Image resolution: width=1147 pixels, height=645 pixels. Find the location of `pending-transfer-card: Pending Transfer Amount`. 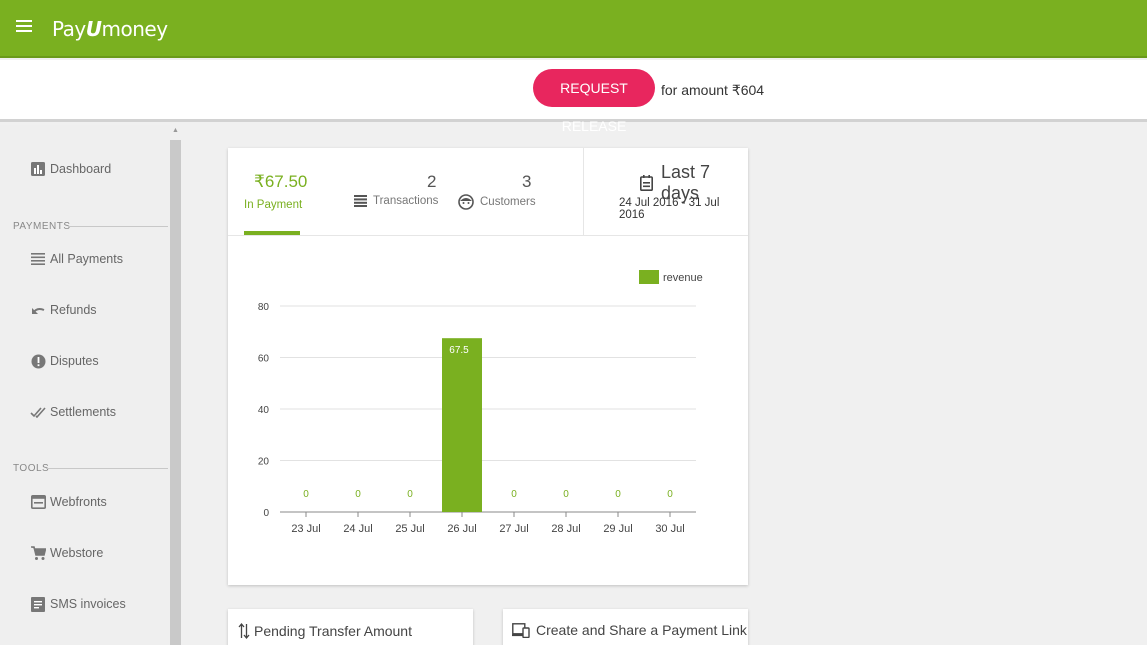

pending-transfer-card: Pending Transfer Amount is located at coordinates (350, 627).